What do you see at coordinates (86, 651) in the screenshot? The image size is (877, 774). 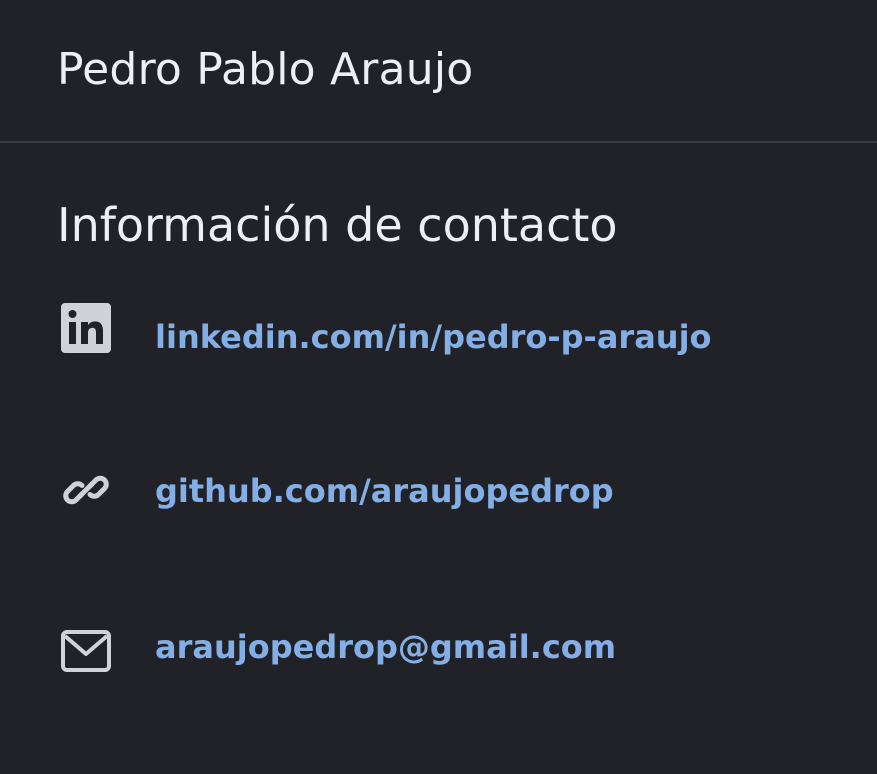 I see `envelope-icon` at bounding box center [86, 651].